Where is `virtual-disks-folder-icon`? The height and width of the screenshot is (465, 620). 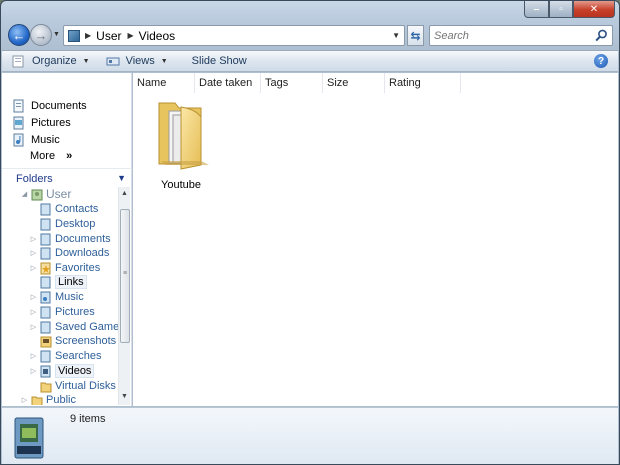 virtual-disks-folder-icon is located at coordinates (46, 387).